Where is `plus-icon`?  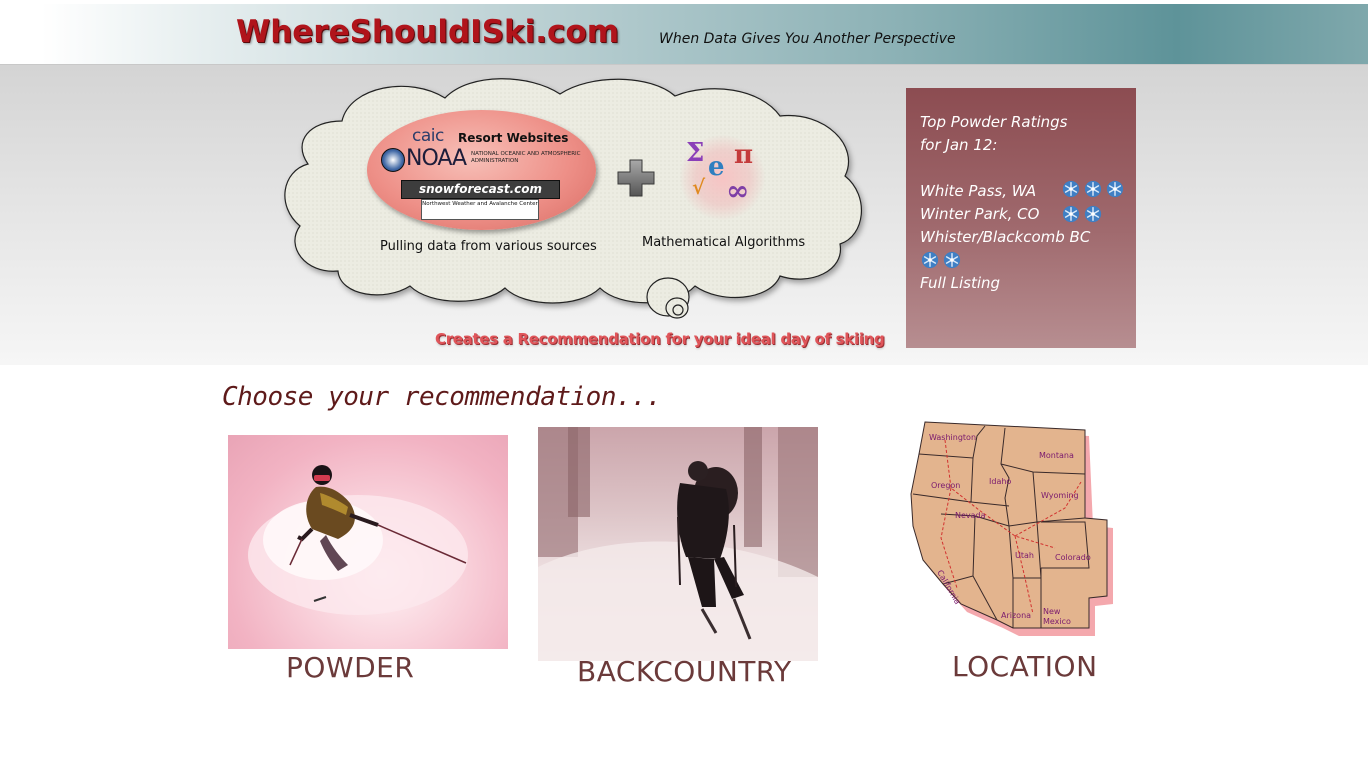
plus-icon is located at coordinates (636, 178).